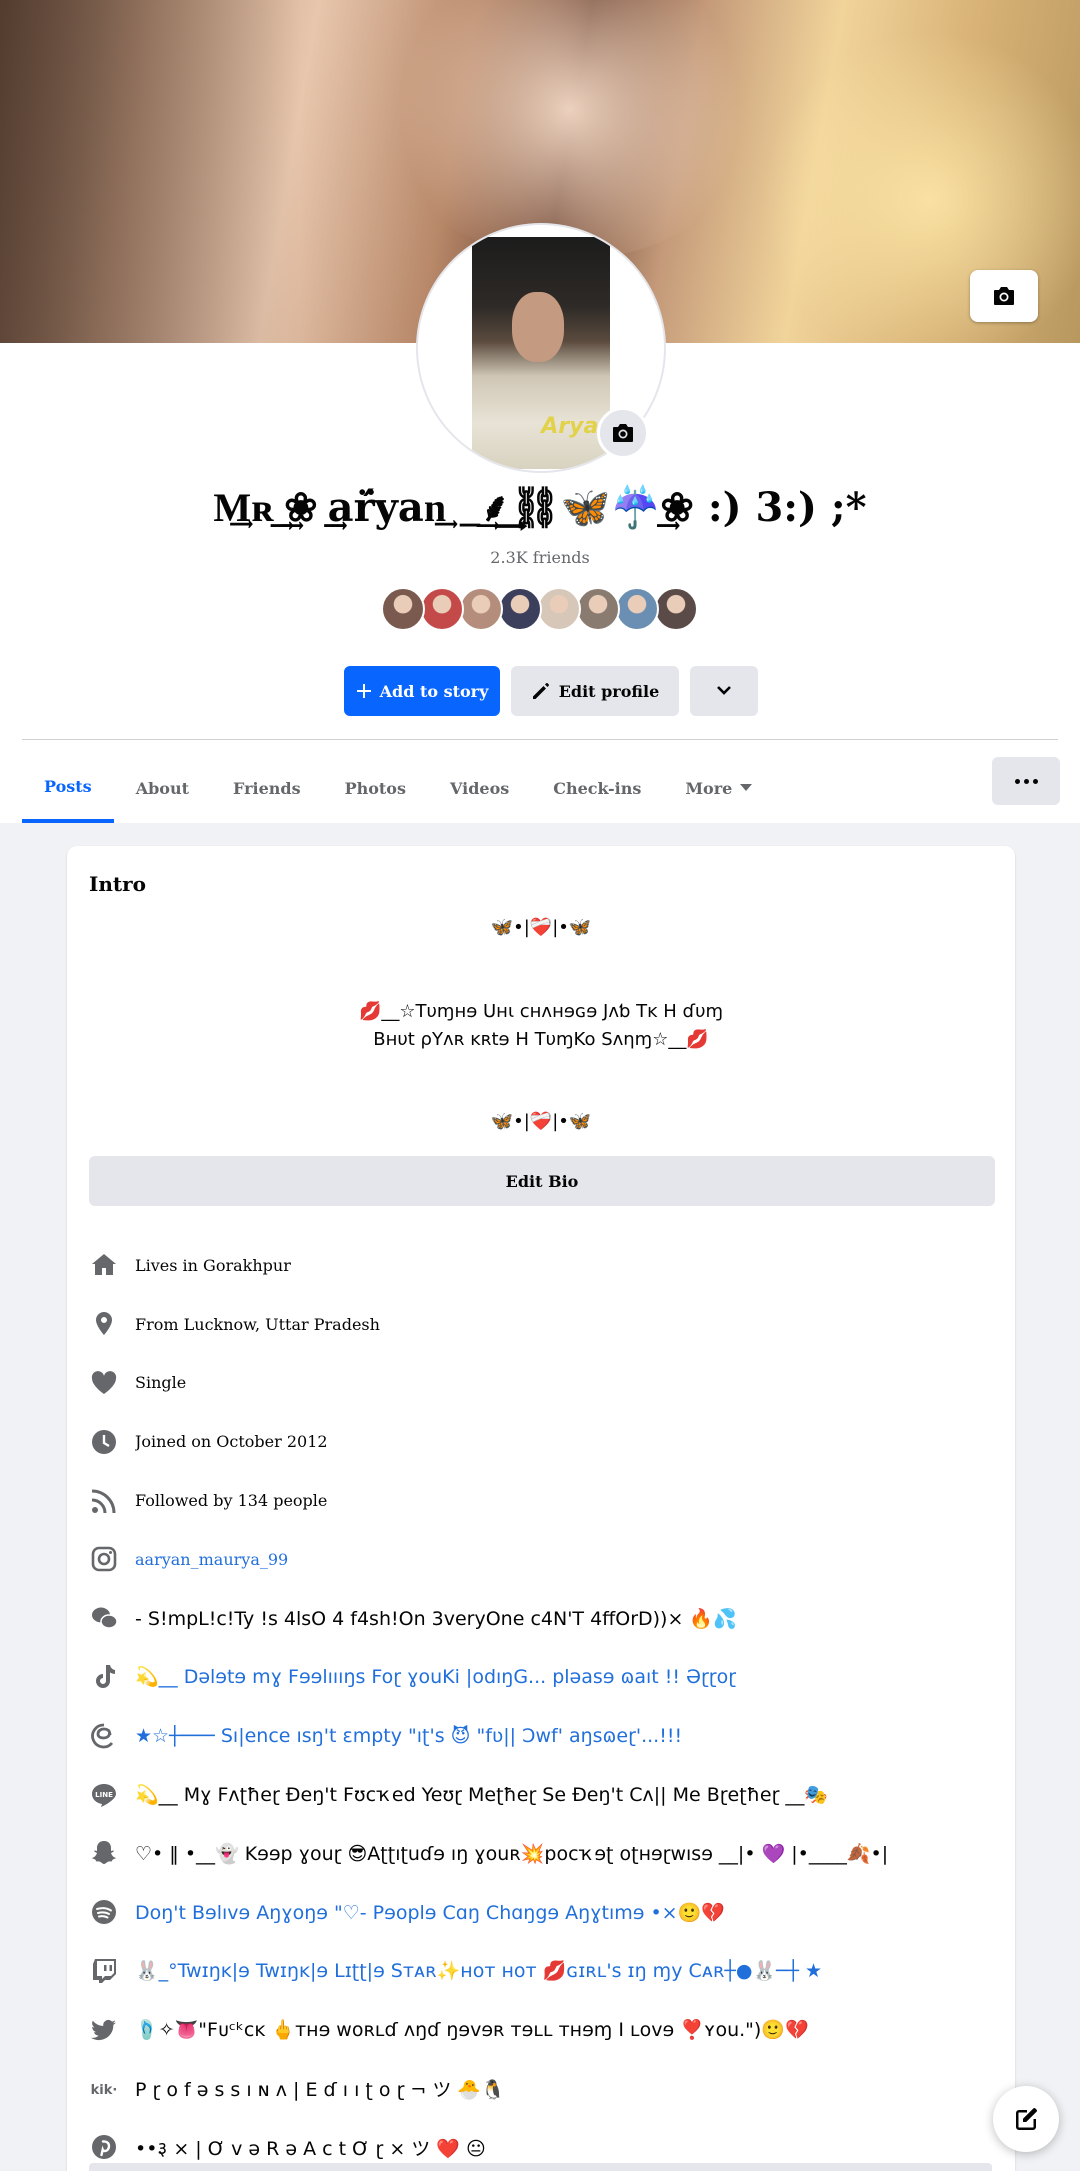 Image resolution: width=1080 pixels, height=2171 pixels. I want to click on chevron-down-icon, so click(724, 690).